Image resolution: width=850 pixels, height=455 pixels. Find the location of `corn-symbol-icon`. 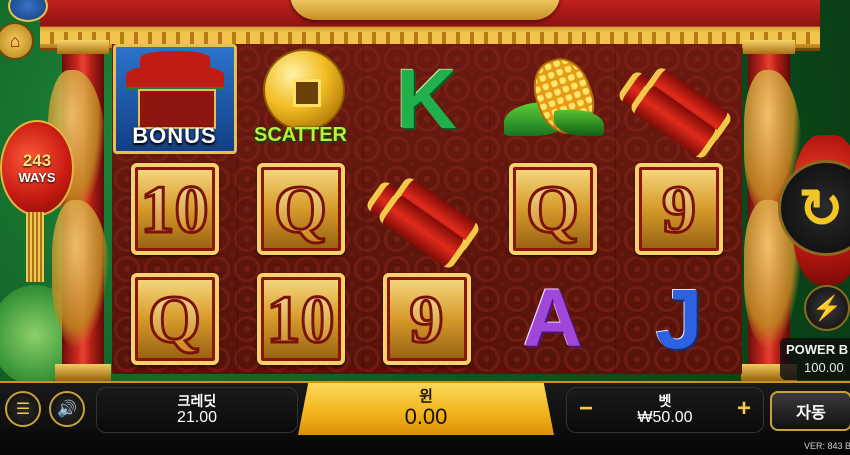

corn-symbol-icon is located at coordinates (553, 97).